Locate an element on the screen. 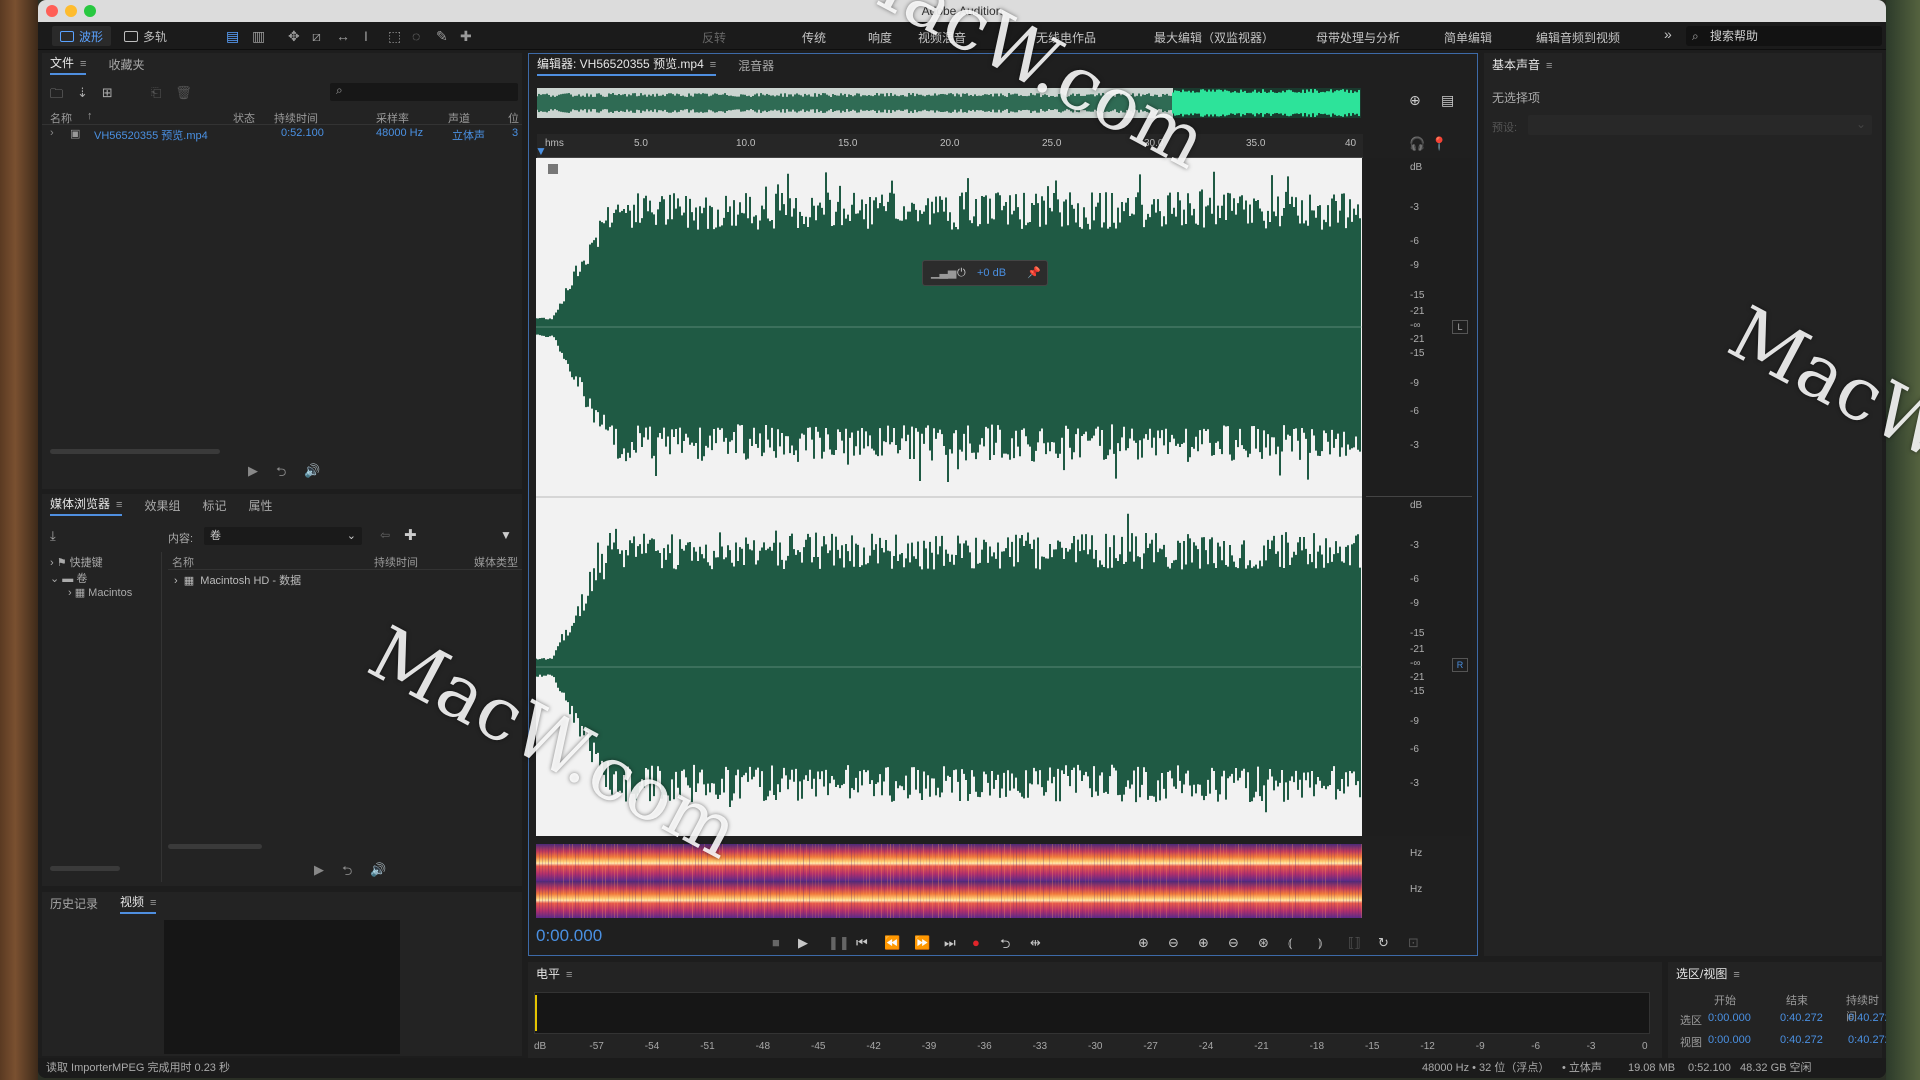 Image resolution: width=1920 pixels, height=1080 pixels. headphones-icon: 🎧 is located at coordinates (1417, 144).